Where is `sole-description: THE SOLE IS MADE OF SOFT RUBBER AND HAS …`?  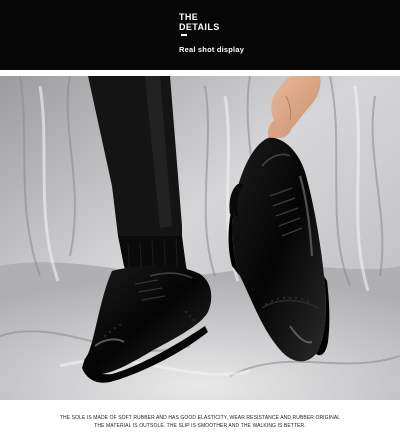
sole-description: THE SOLE IS MADE OF SOFT RUBBER AND HAS … is located at coordinates (200, 422).